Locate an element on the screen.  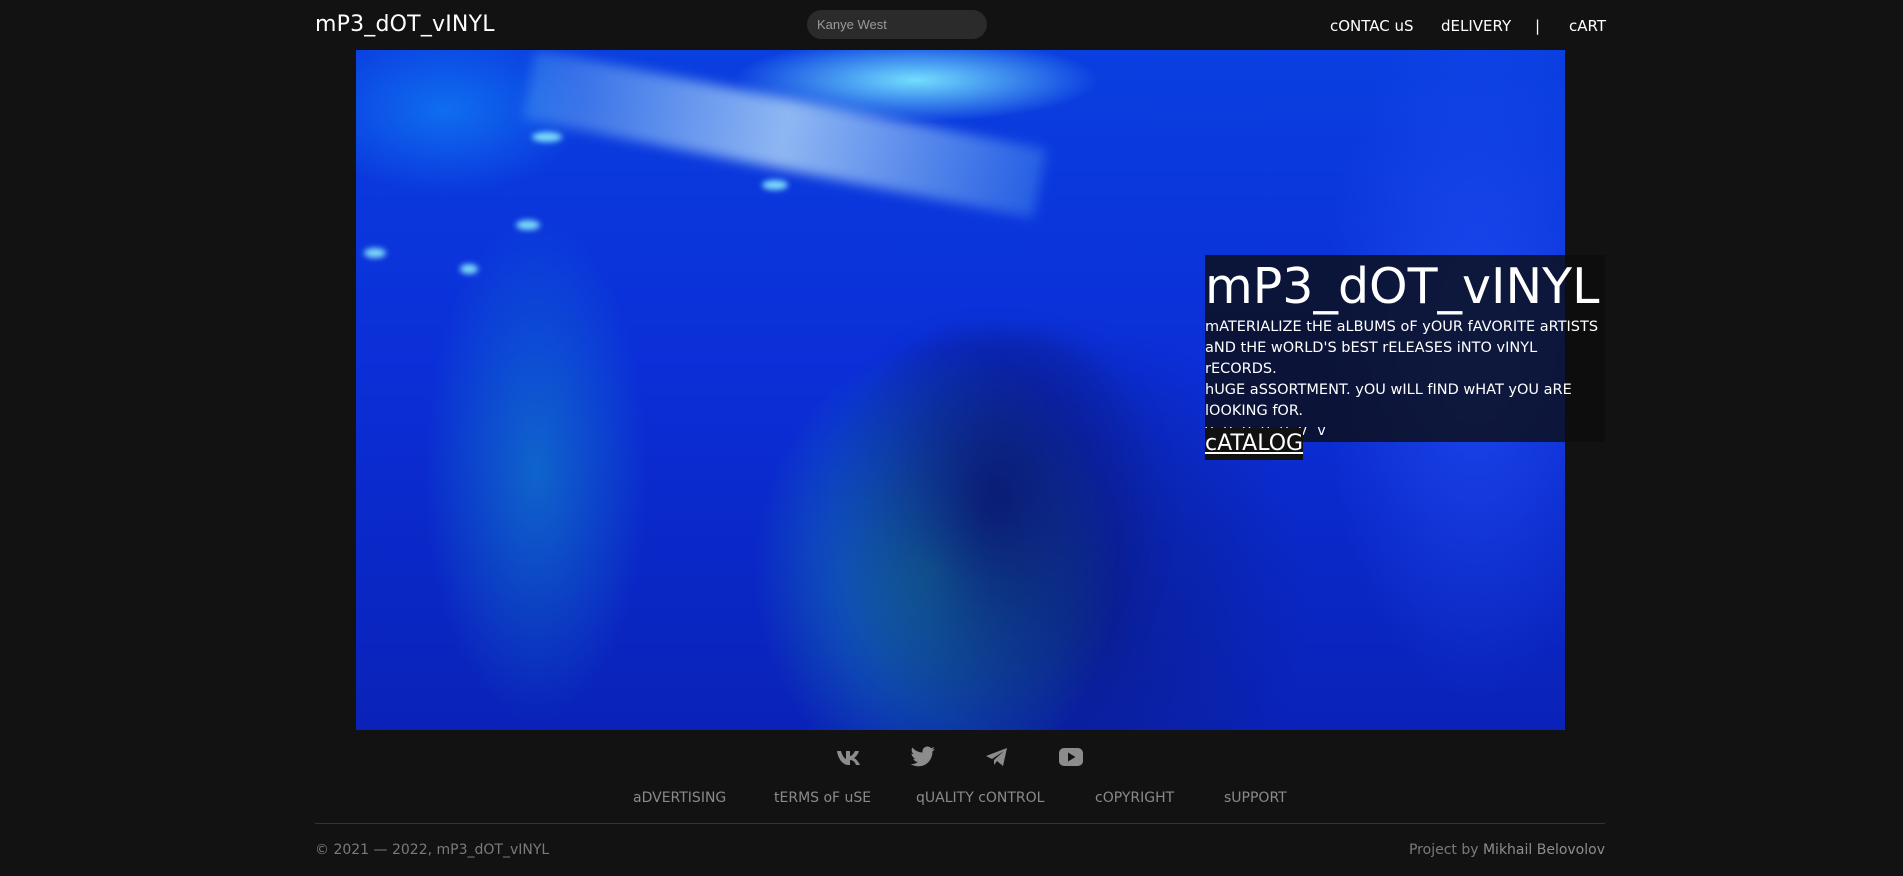
nav-contact-link: cONTAC uS is located at coordinates (1372, 26).